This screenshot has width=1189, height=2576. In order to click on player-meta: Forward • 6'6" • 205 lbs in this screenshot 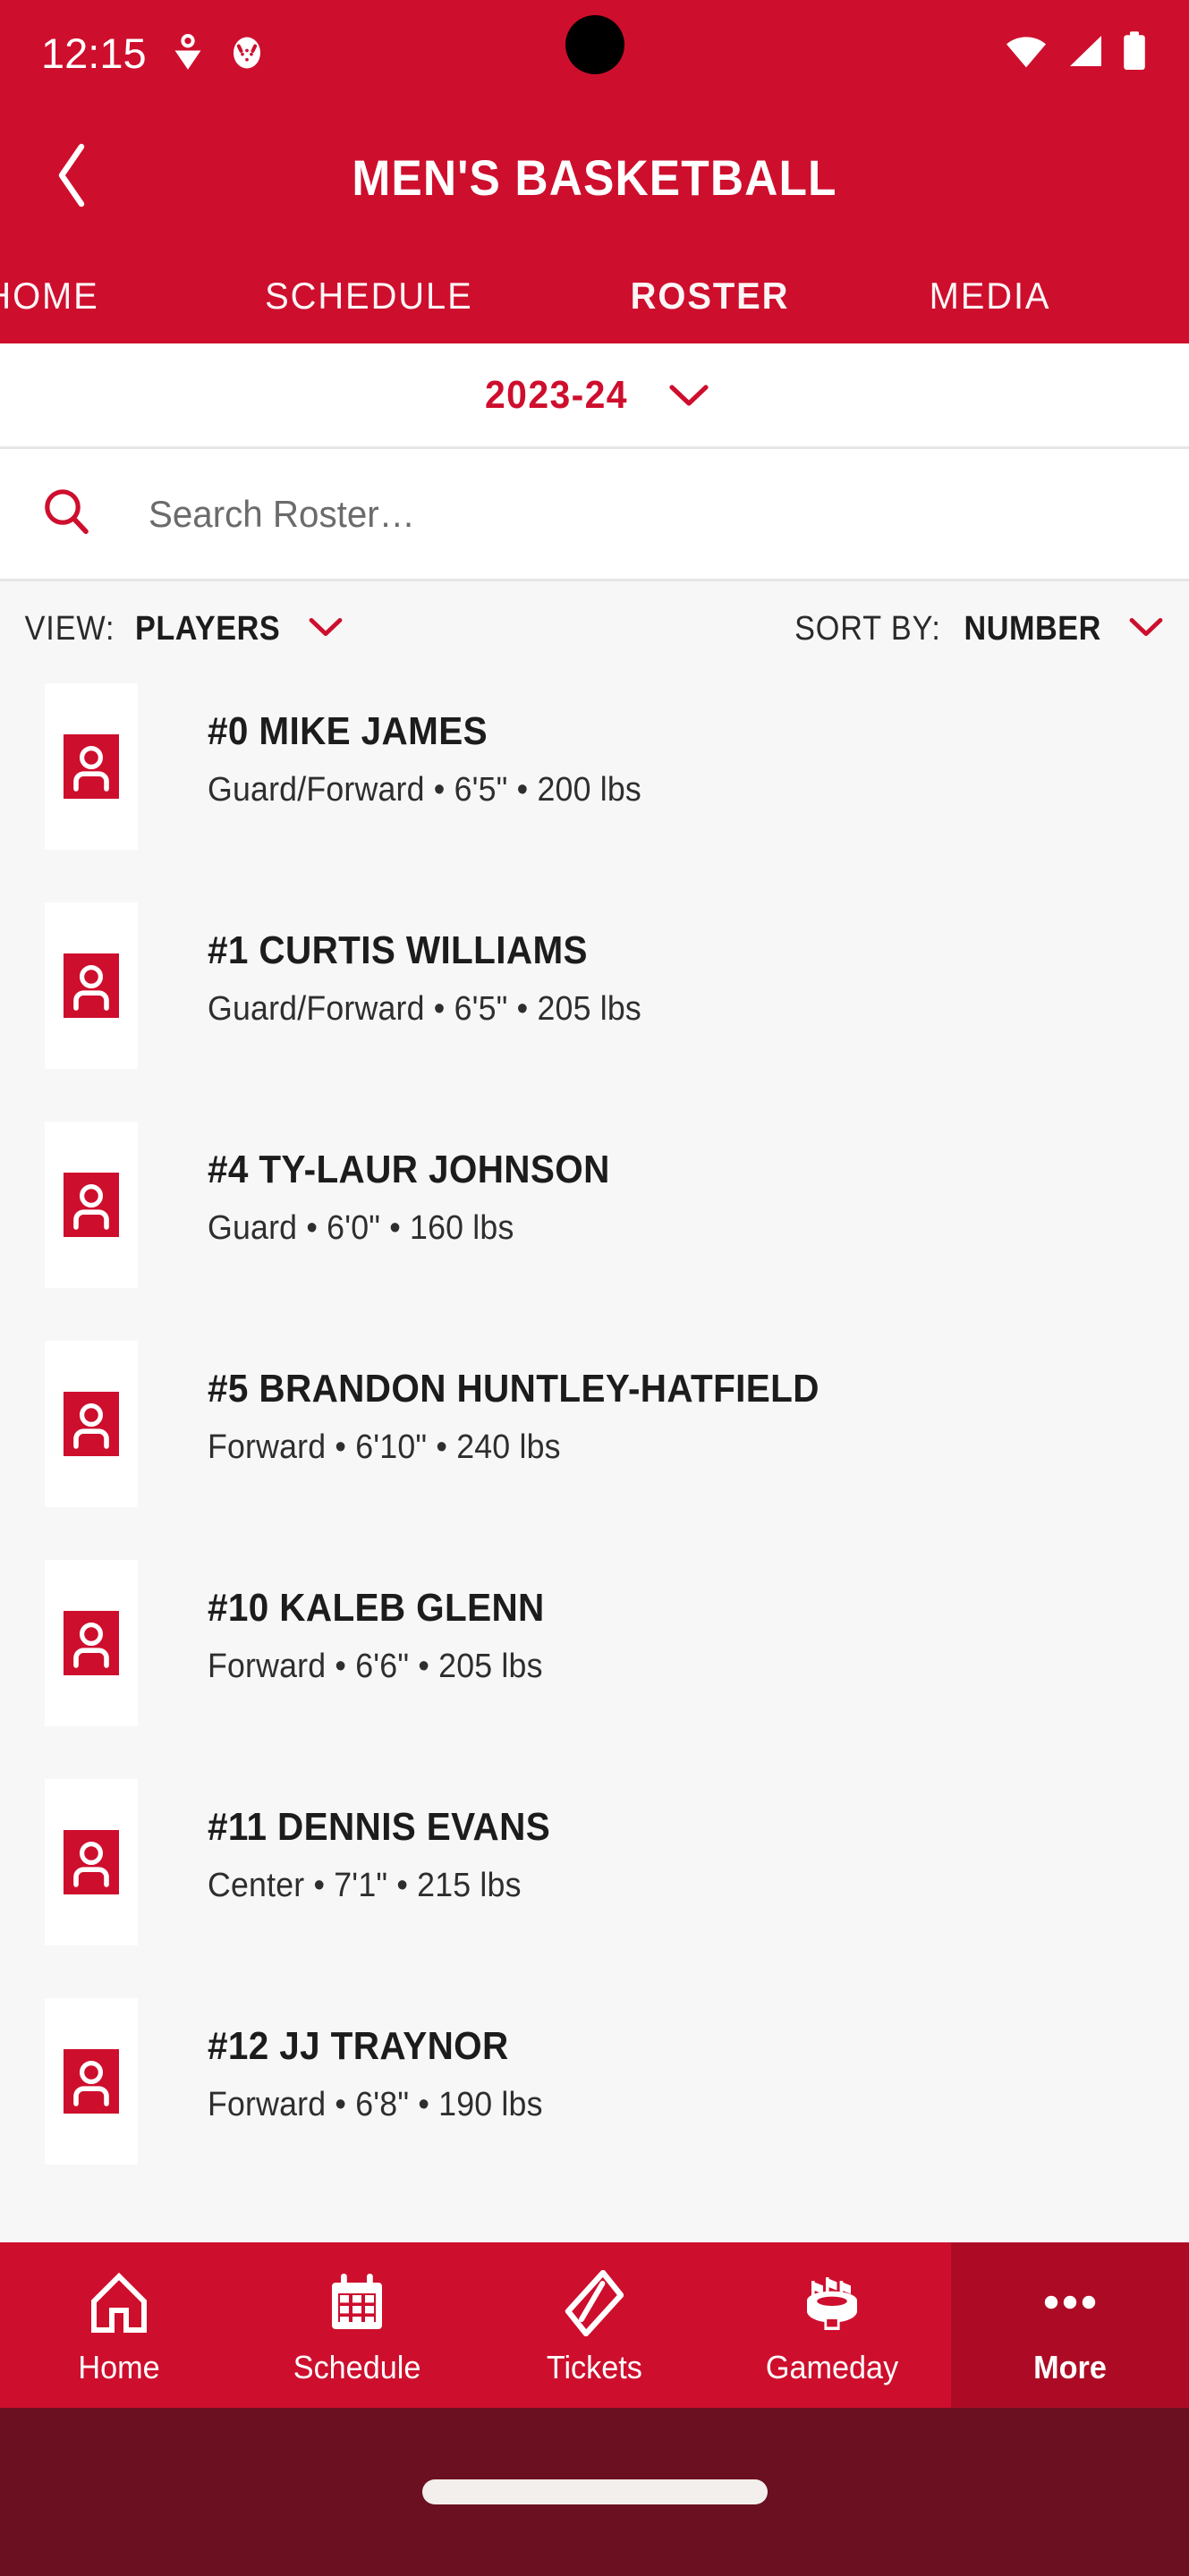, I will do `click(375, 1667)`.